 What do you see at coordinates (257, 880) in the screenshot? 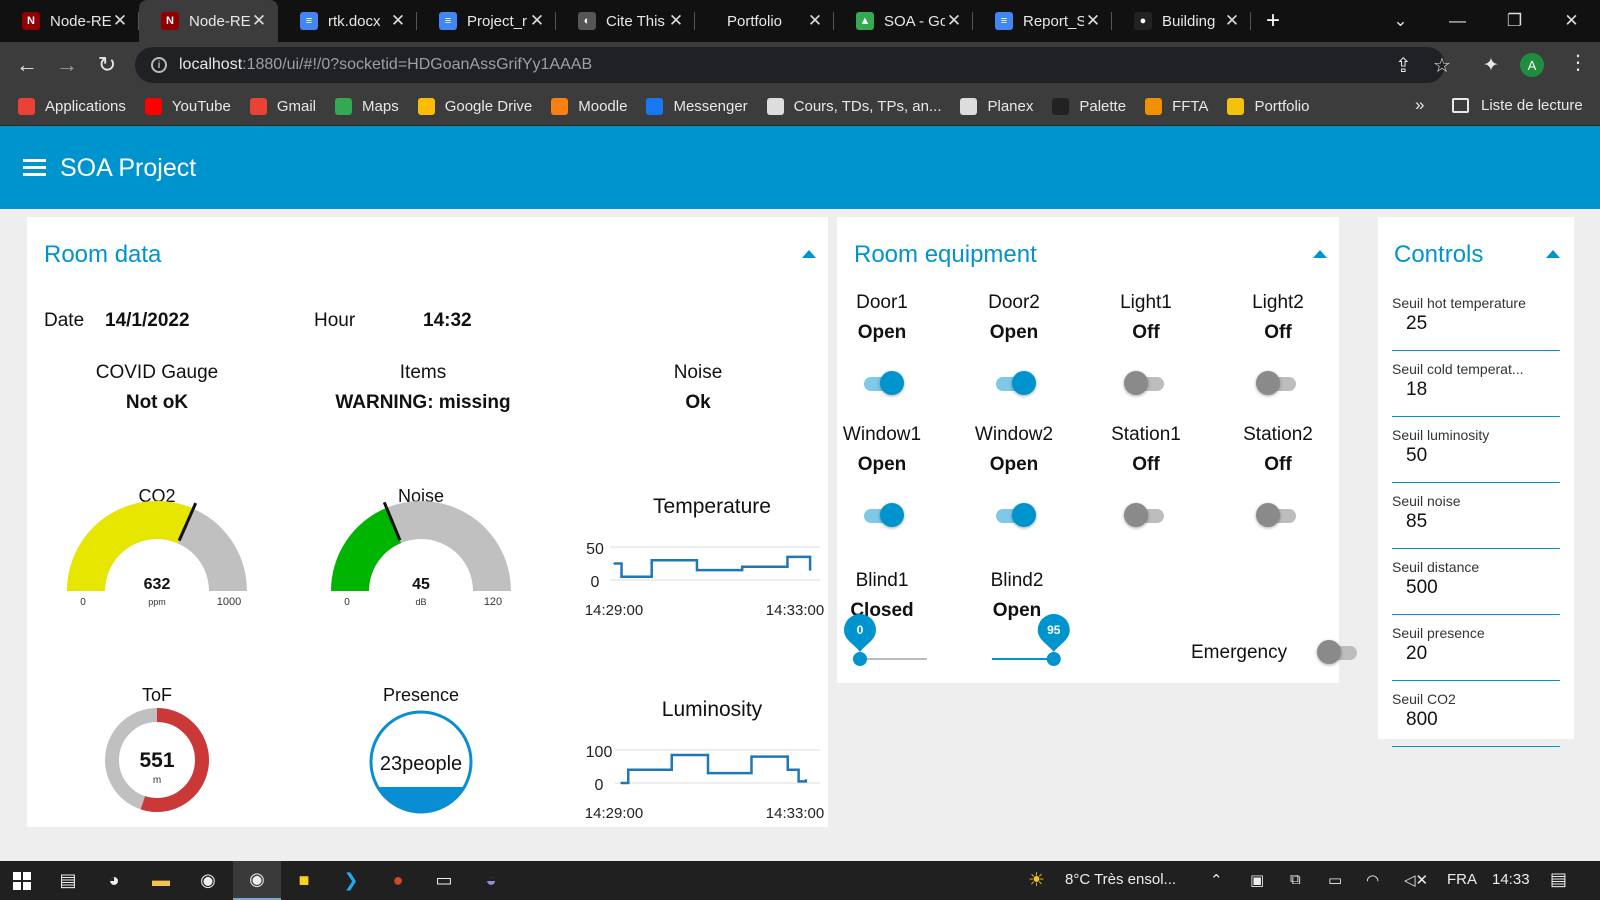
I see `chrome-active-icon: ◉` at bounding box center [257, 880].